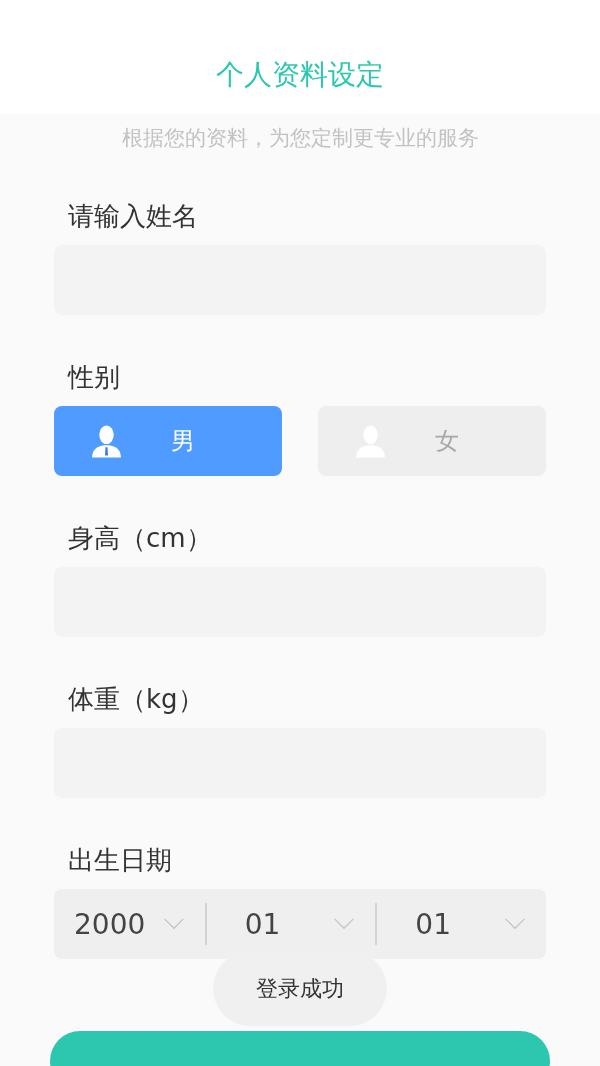  What do you see at coordinates (129, 924) in the screenshot?
I see `date-dropdown: 2000` at bounding box center [129, 924].